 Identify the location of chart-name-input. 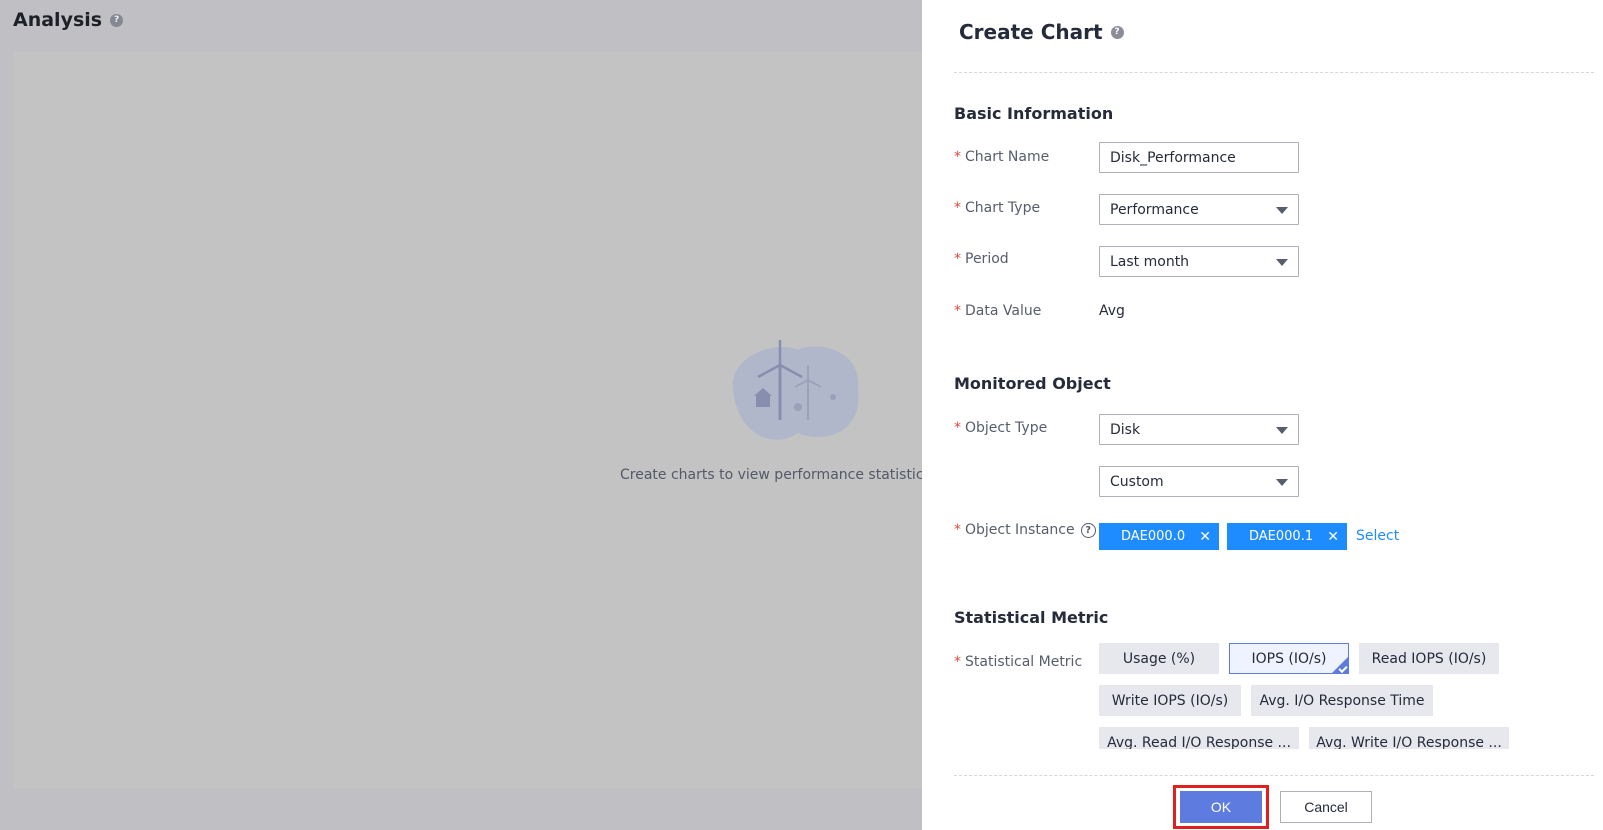
(1199, 157).